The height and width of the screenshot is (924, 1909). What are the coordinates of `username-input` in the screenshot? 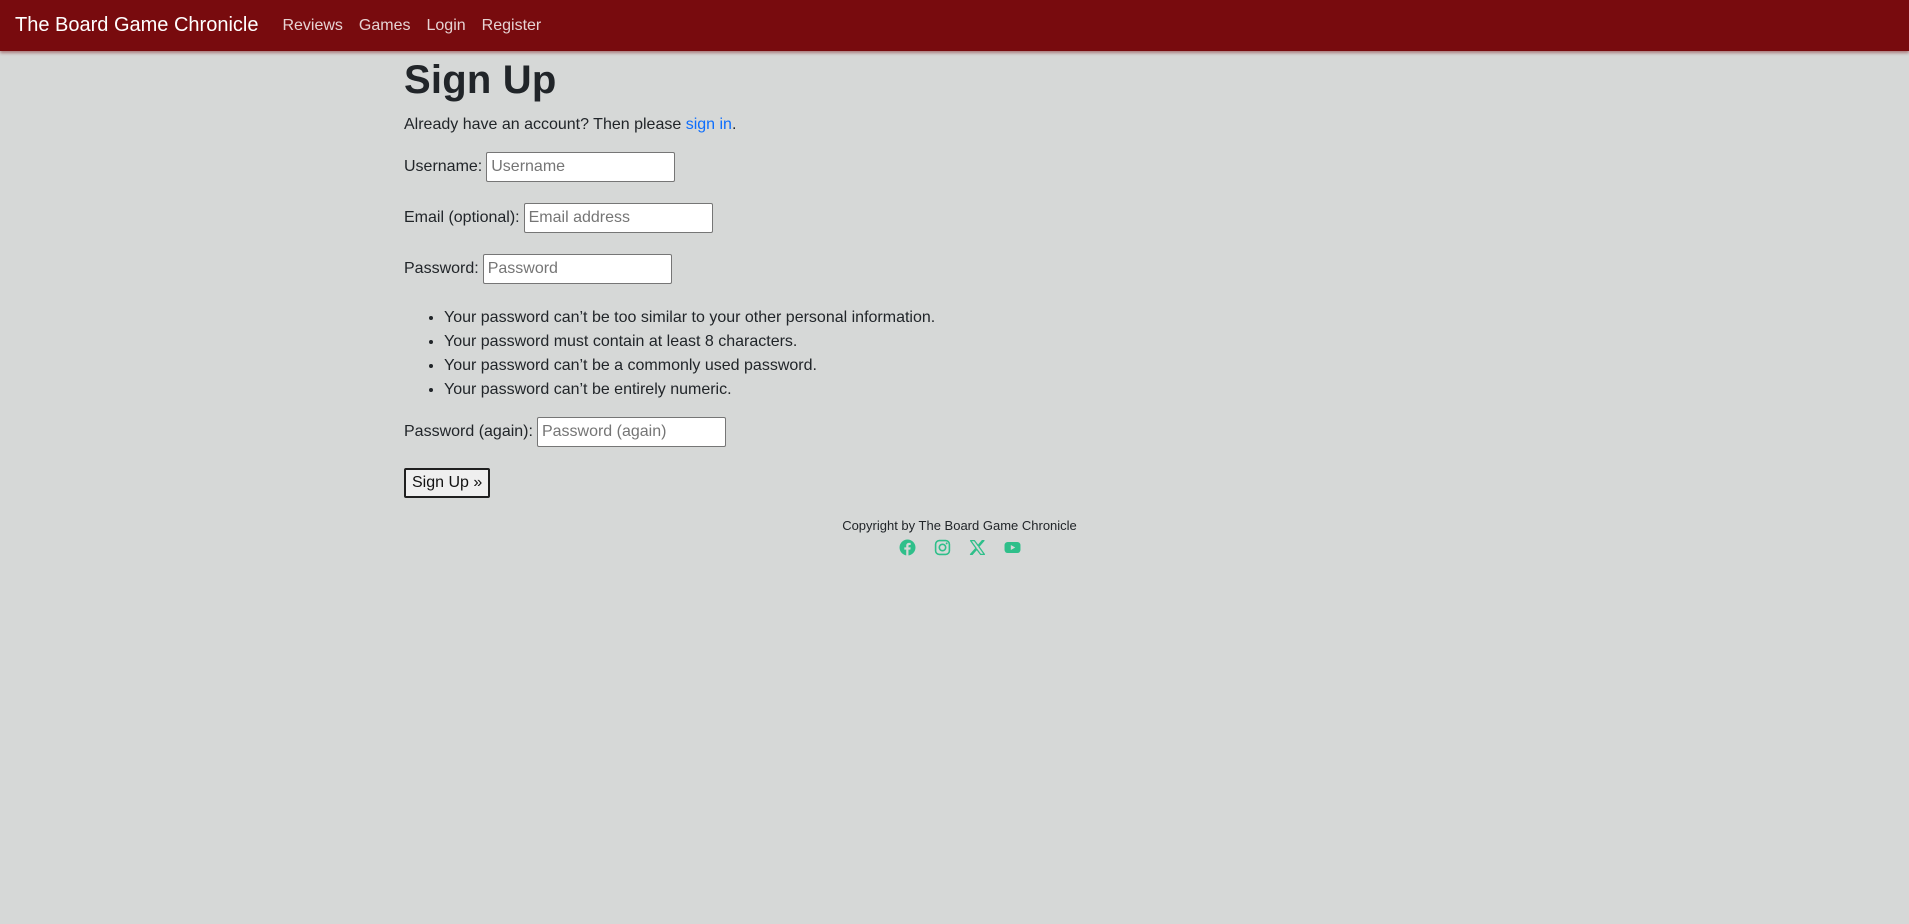 It's located at (581, 166).